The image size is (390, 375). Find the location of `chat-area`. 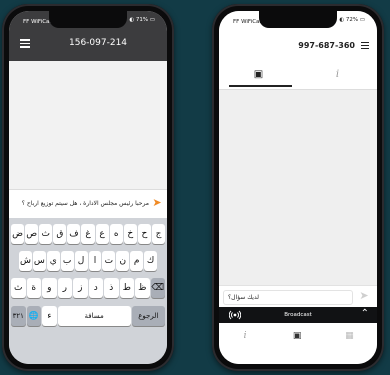

chat-area is located at coordinates (88, 125).